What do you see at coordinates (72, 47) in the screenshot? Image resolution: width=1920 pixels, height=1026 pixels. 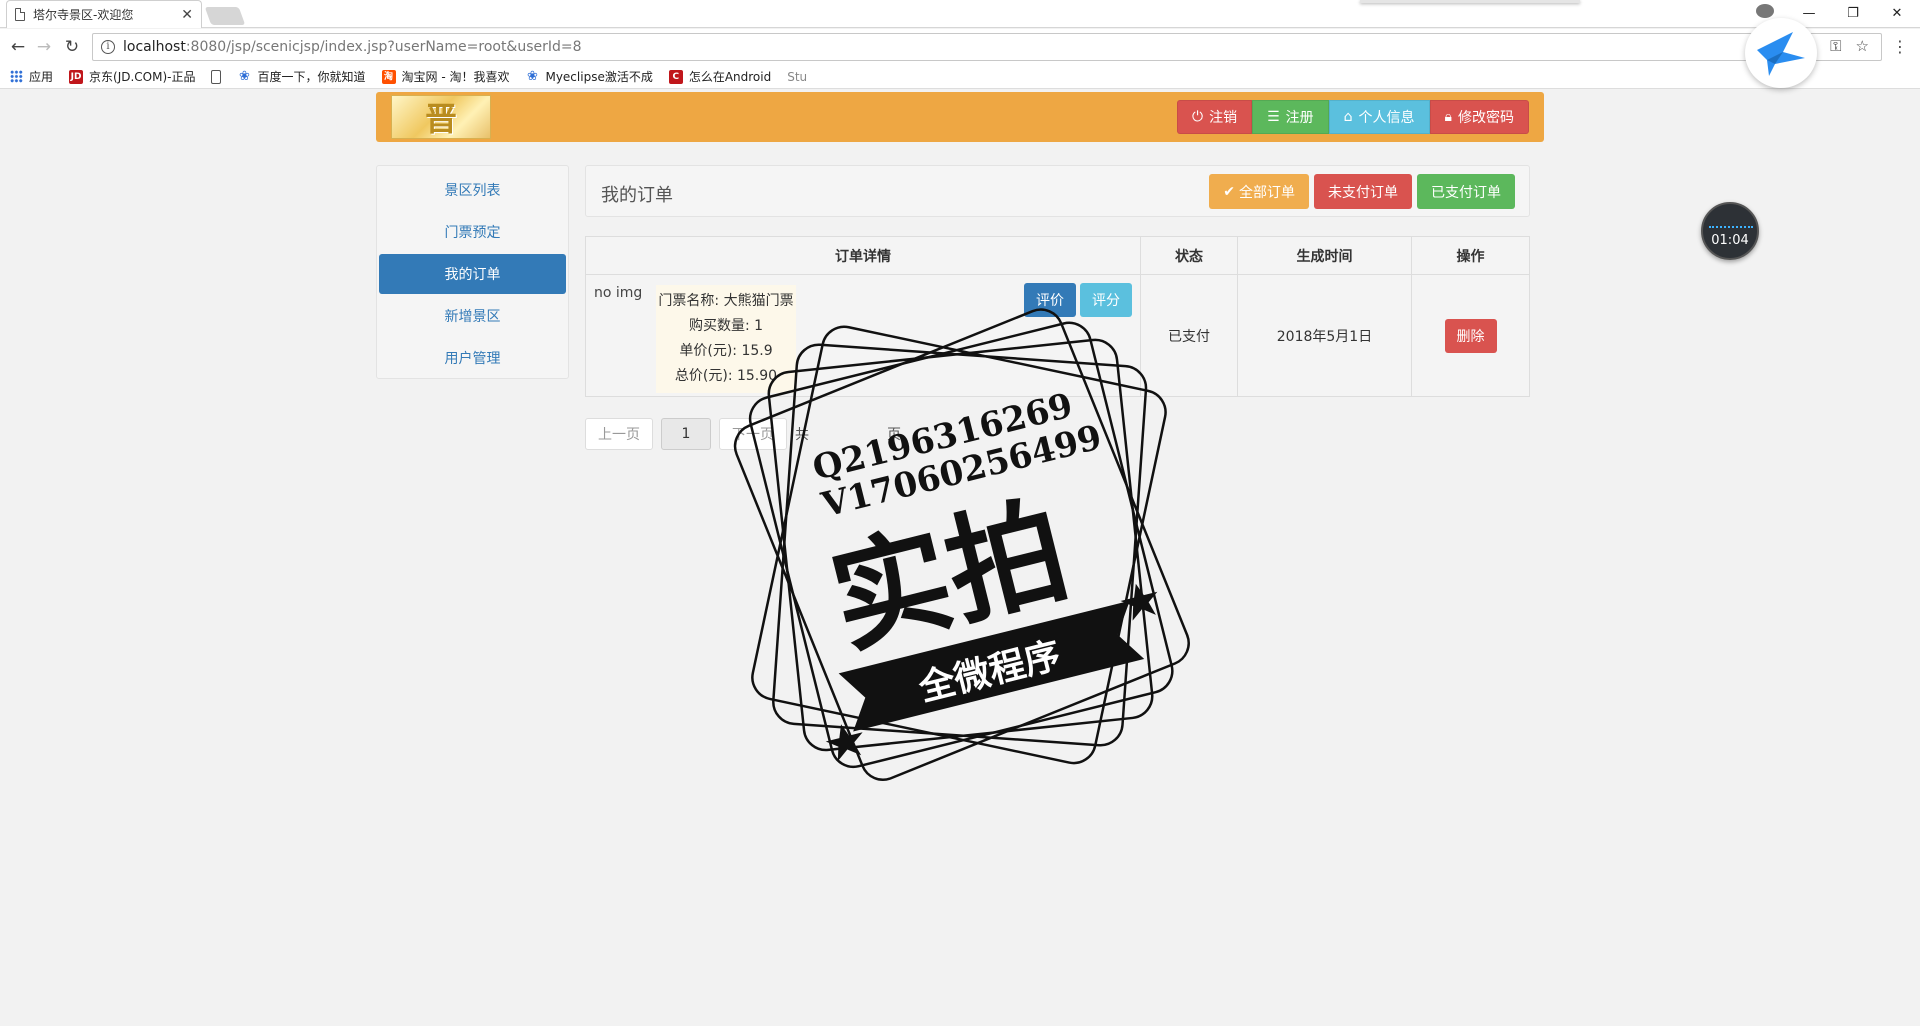 I see `reload-icon: ↻` at bounding box center [72, 47].